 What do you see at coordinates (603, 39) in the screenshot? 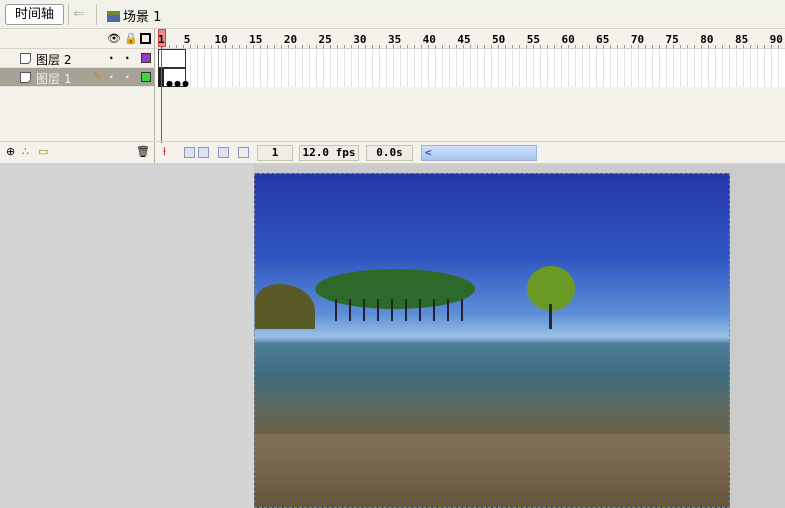
I see `ruler-label: 65` at bounding box center [603, 39].